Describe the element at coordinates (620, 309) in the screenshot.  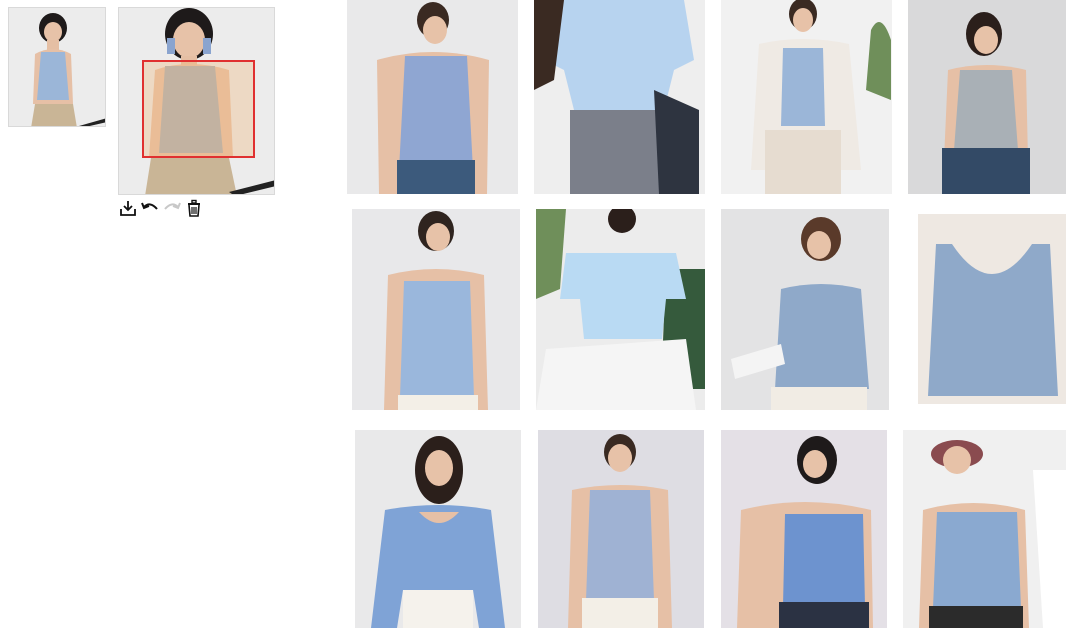
I see `result-off-shoulder-tee` at that location.